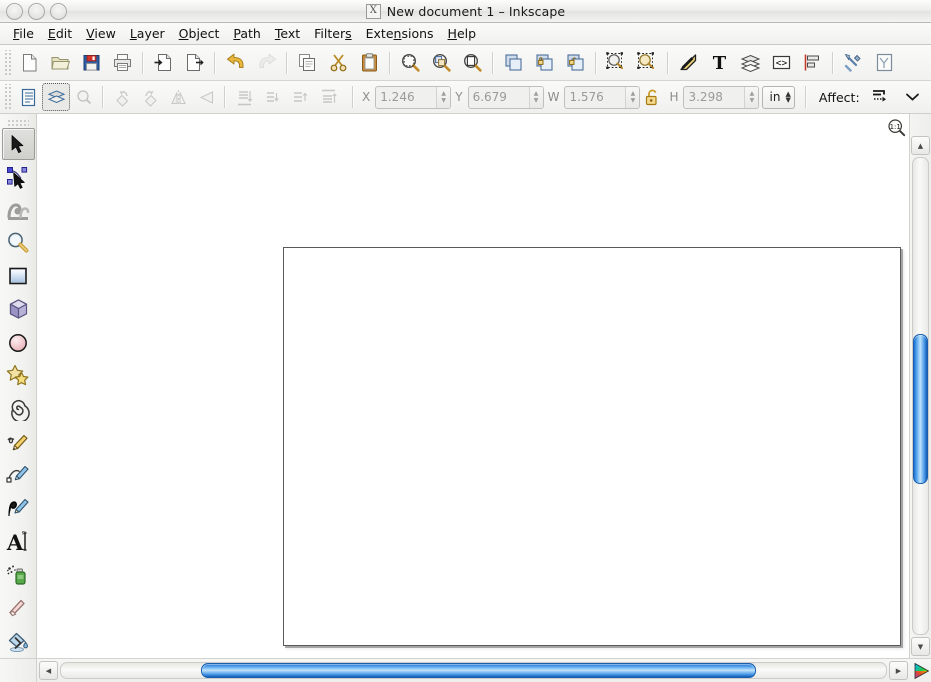 This screenshot has width=931, height=682. Describe the element at coordinates (369, 62) in the screenshot. I see `paste-button` at that location.